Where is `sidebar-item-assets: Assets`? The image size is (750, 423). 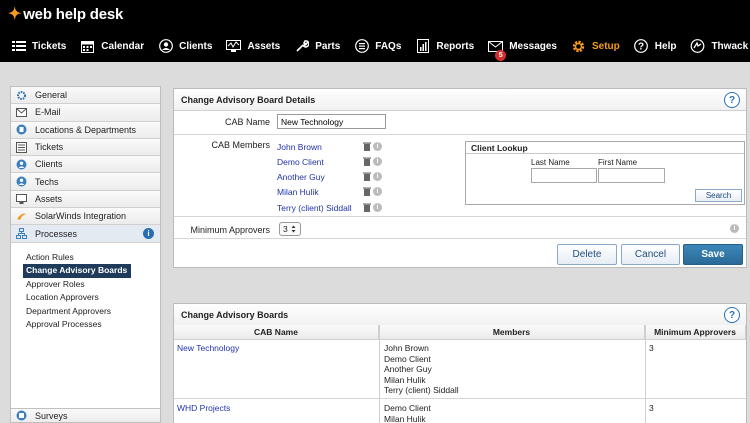
sidebar-item-assets: Assets is located at coordinates (85, 199).